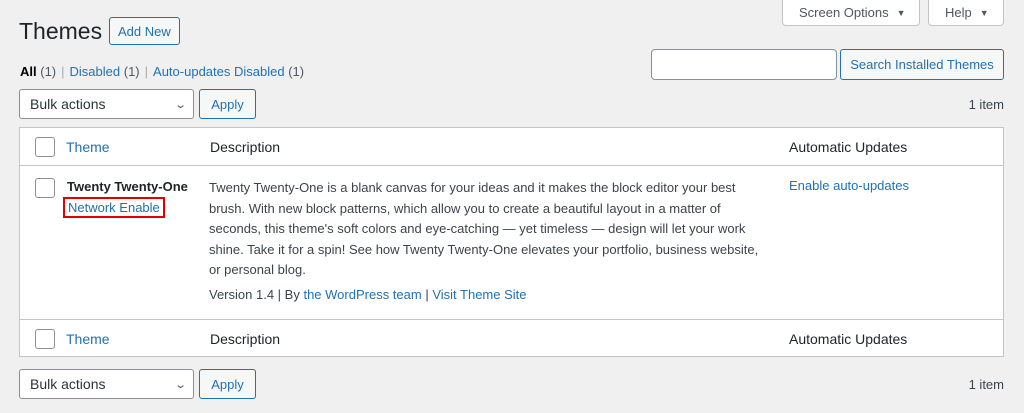  What do you see at coordinates (844, 12) in the screenshot?
I see `screen-options-label: Screen Options` at bounding box center [844, 12].